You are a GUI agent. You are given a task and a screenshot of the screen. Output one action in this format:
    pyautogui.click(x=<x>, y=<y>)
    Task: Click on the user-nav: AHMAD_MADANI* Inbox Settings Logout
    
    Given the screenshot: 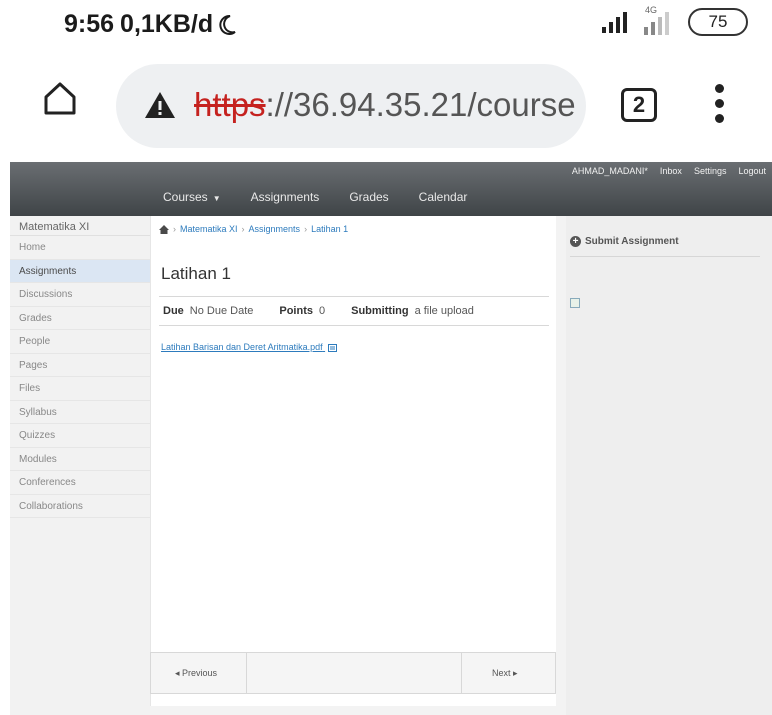 What is the action you would take?
    pyautogui.click(x=669, y=171)
    